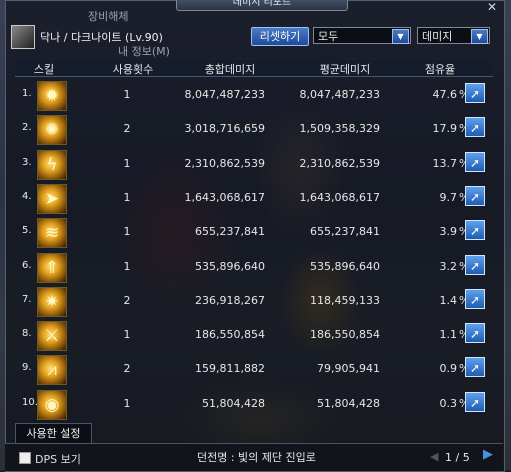 The height and width of the screenshot is (472, 511). Describe the element at coordinates (108, 16) in the screenshot. I see `background-label-1: 장비해체` at that location.